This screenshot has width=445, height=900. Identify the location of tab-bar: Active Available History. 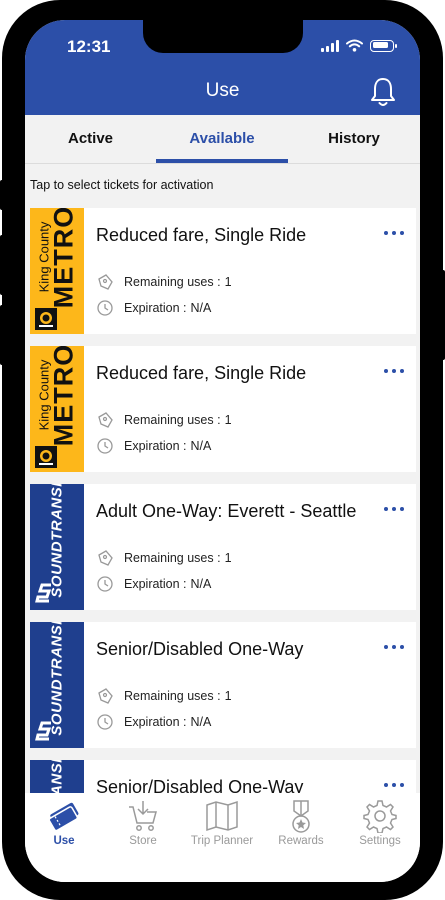
(222, 139).